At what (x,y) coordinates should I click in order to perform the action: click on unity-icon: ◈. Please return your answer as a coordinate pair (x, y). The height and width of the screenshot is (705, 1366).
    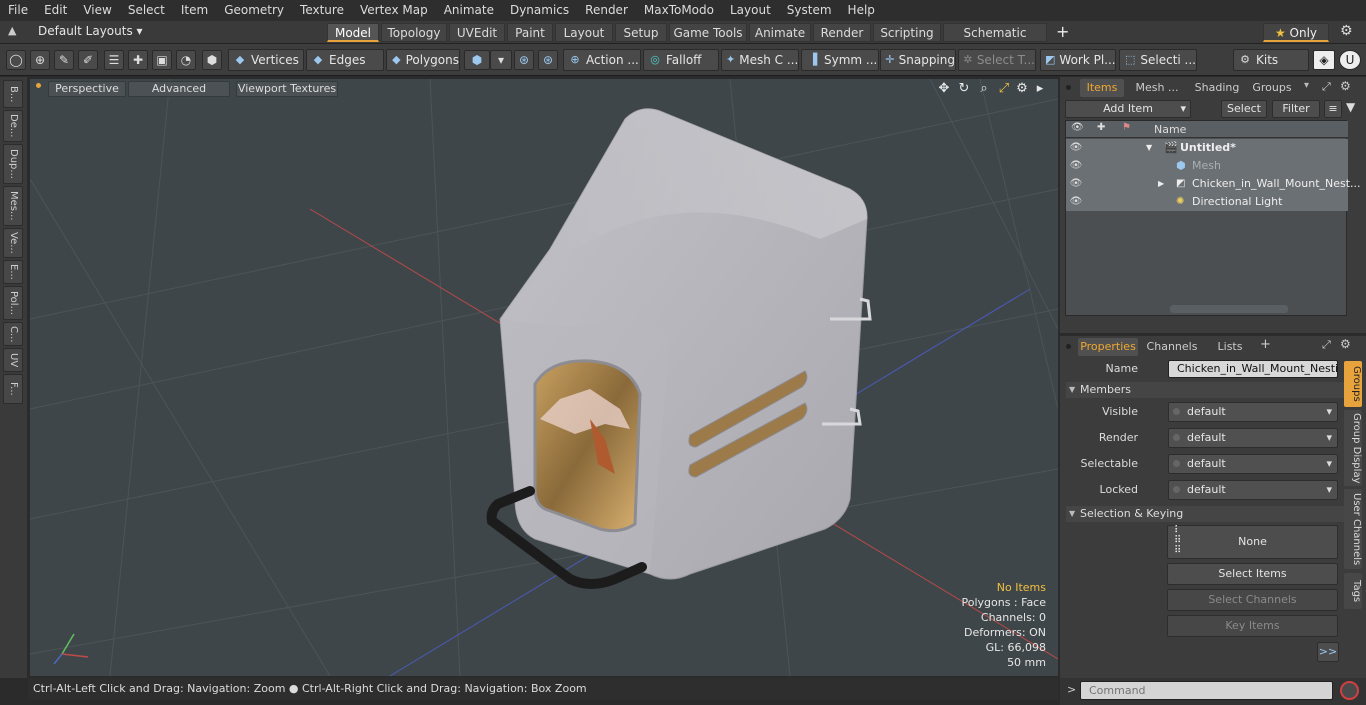
    Looking at the image, I should click on (1324, 60).